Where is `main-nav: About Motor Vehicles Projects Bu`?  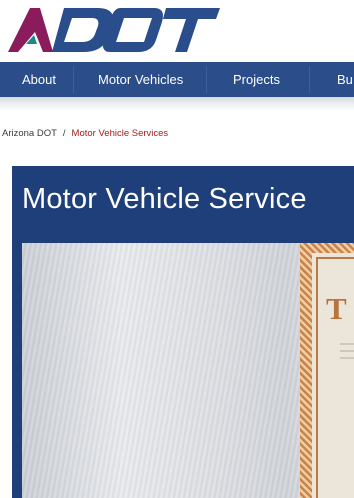 main-nav: About Motor Vehicles Projects Bu is located at coordinates (177, 79).